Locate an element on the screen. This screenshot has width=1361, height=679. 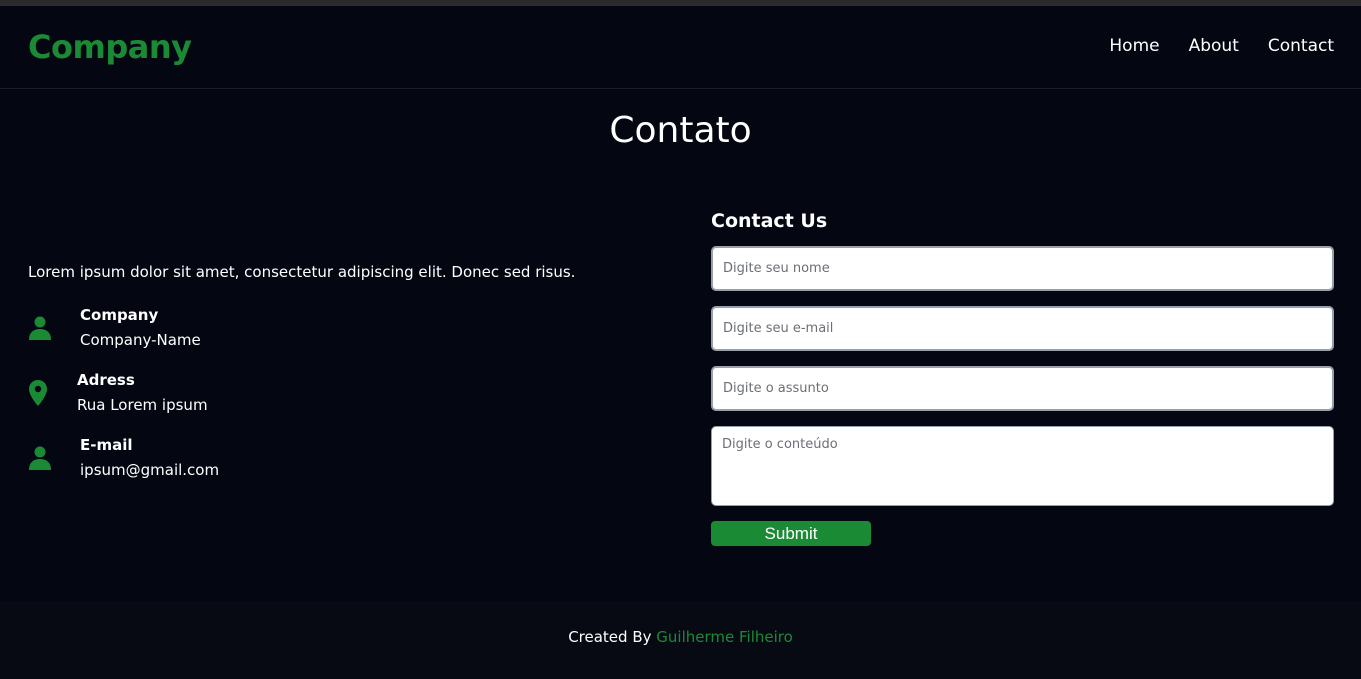
info-item-company: Company Company-Name is located at coordinates (114, 328).